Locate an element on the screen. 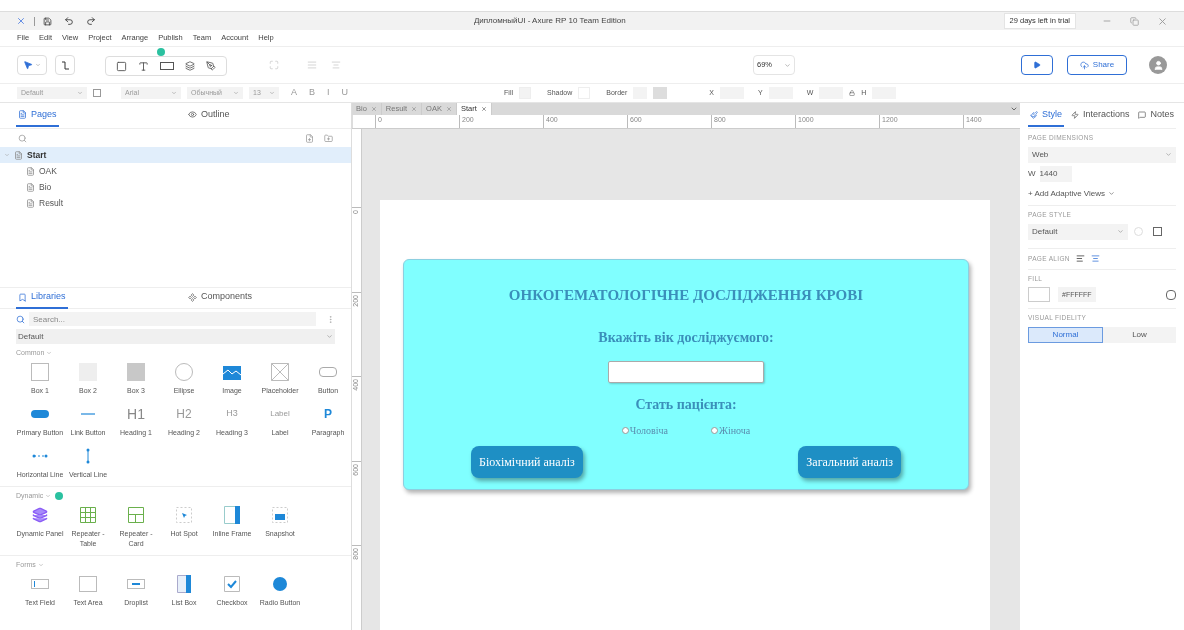  add-adaptive-views-link: + Add Adaptive Views is located at coordinates (1102, 193).